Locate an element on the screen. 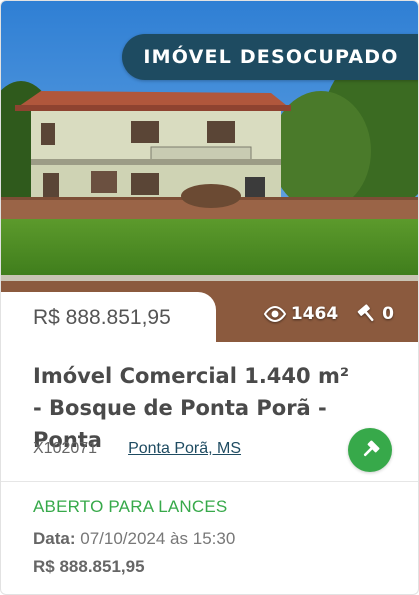  views-stat: 1464 is located at coordinates (300, 314).